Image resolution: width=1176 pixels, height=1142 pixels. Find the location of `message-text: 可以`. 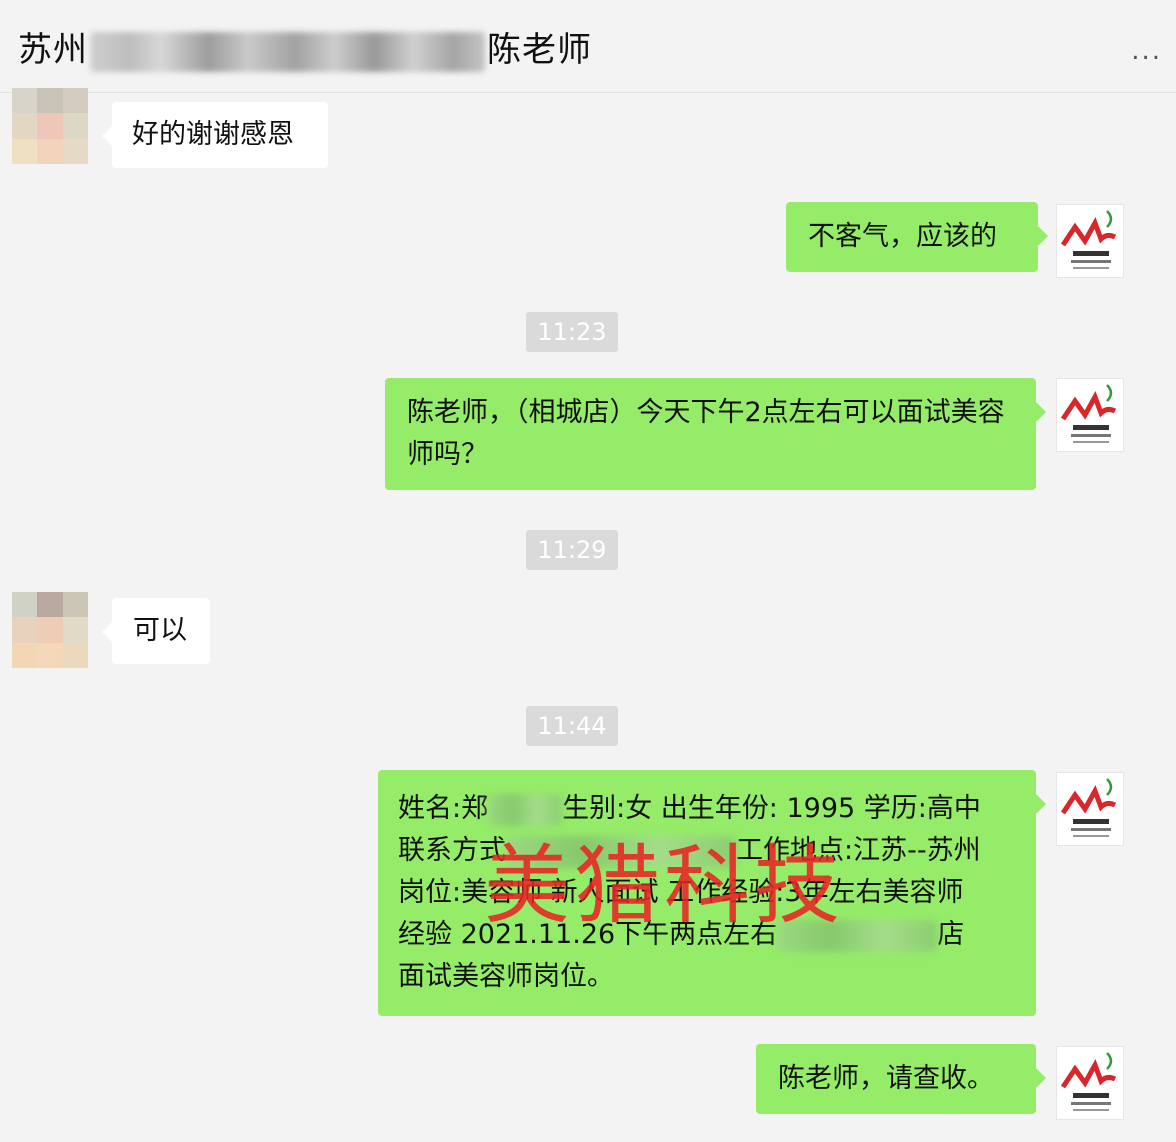

message-text: 可以 is located at coordinates (160, 630).